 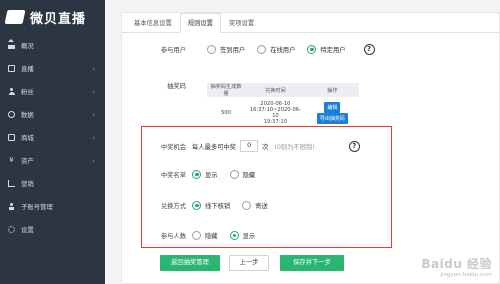 What do you see at coordinates (52, 68) in the screenshot?
I see `sidebar-item-live: 直播 ‹` at bounding box center [52, 68].